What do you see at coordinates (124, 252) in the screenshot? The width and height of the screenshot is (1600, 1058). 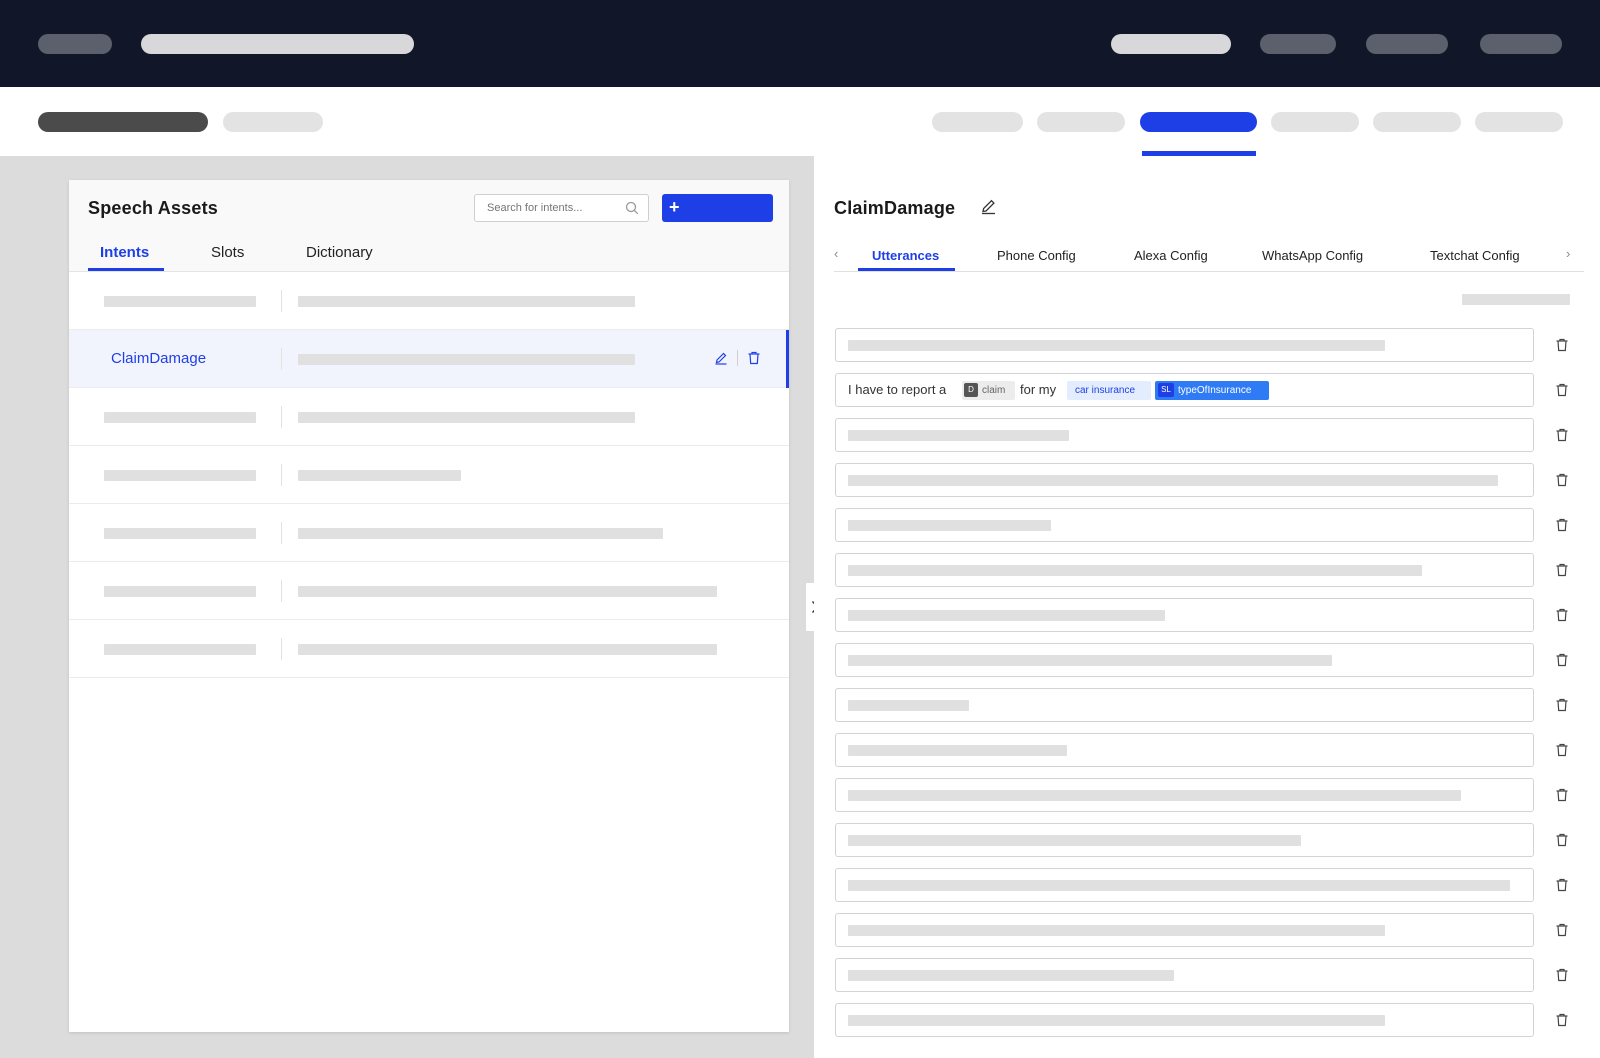 I see `tab-intents: Intents` at bounding box center [124, 252].